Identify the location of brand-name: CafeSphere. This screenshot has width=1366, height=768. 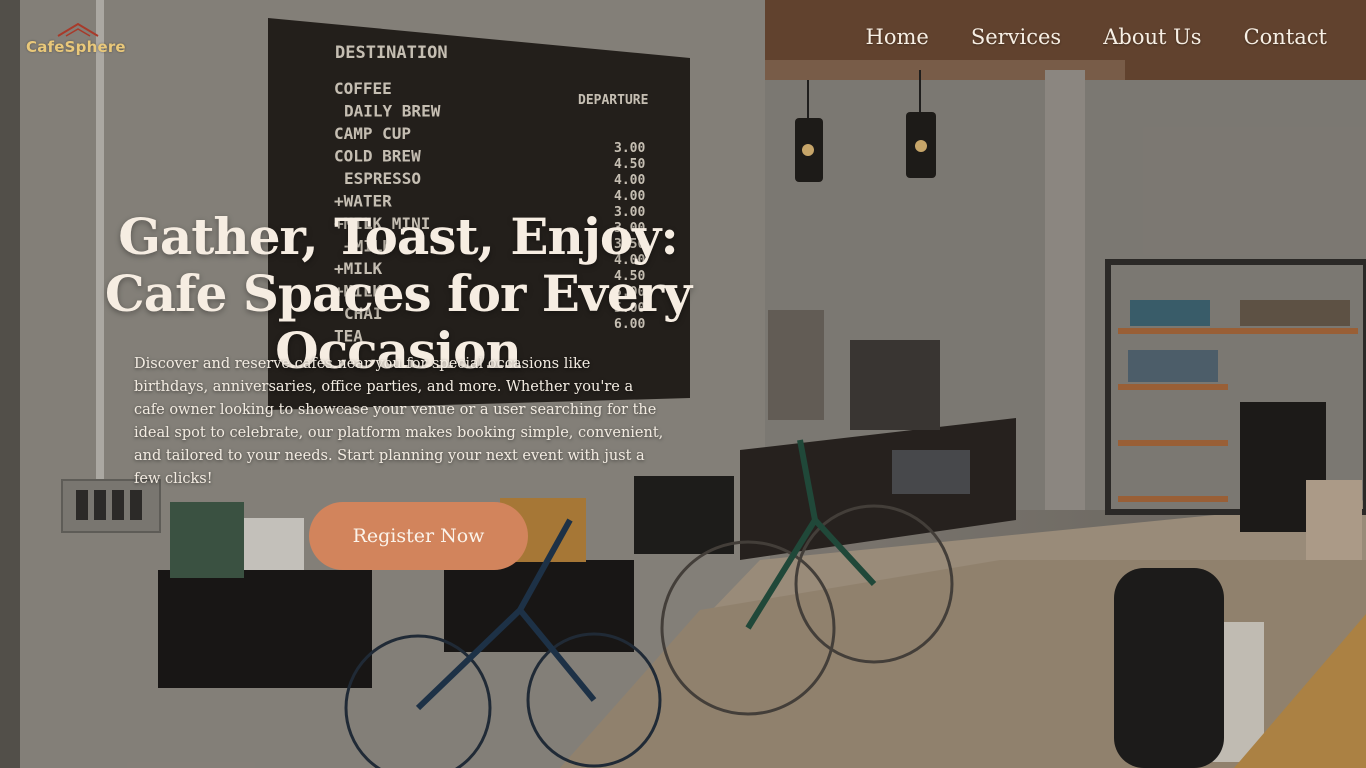
(76, 47).